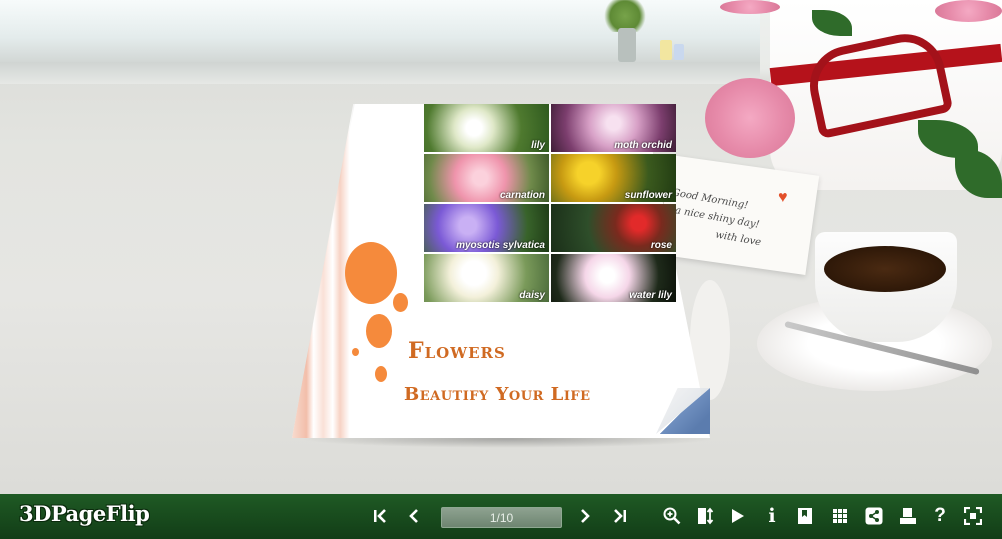  I want to click on info-icon: i, so click(772, 516).